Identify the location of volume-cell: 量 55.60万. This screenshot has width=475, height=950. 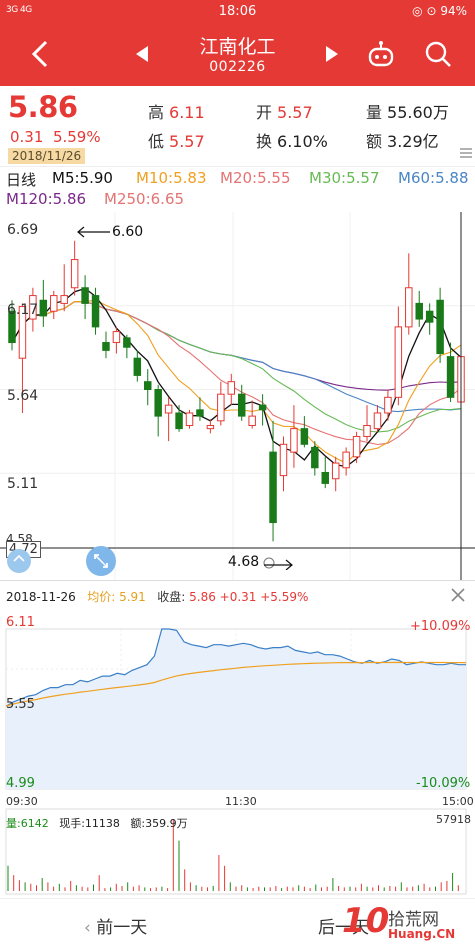
(407, 111).